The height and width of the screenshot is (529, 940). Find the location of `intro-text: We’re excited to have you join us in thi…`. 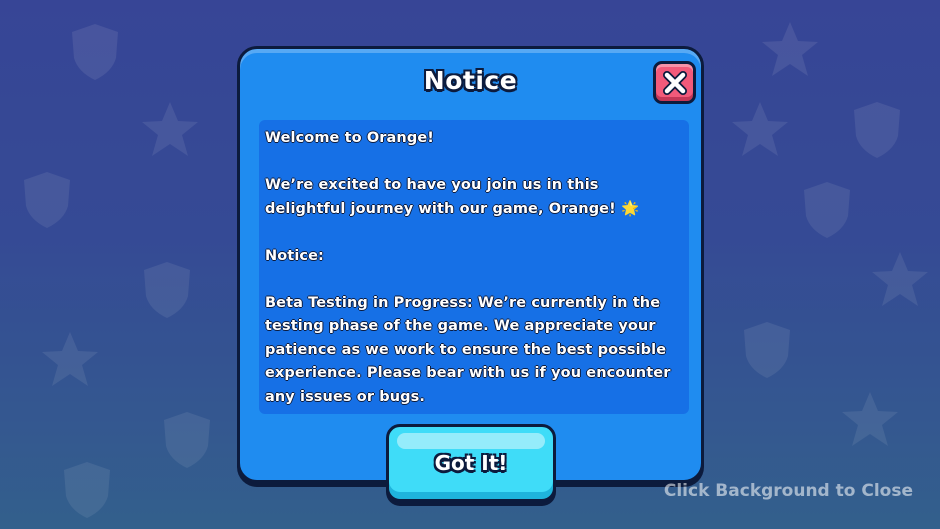

intro-text: We’re excited to have you join us in thi… is located at coordinates (440, 197).